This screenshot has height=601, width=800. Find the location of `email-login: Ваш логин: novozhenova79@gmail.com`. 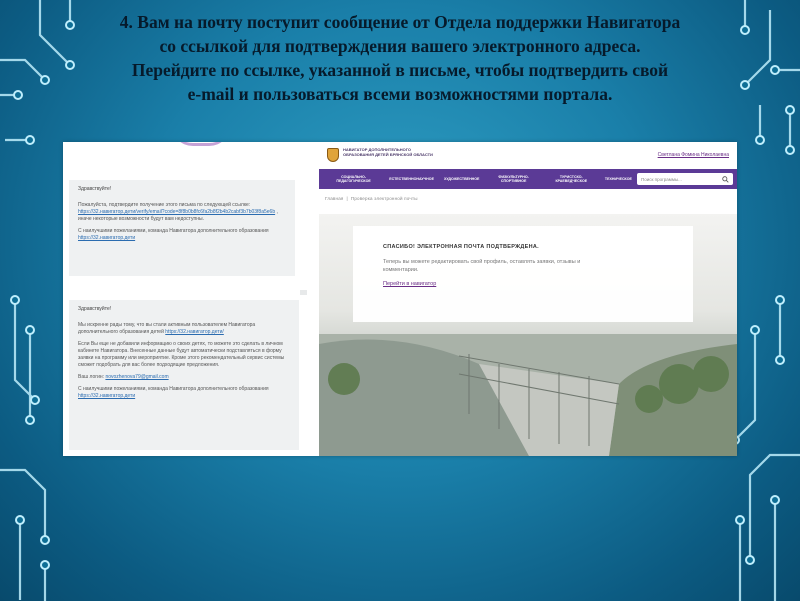

email-login: Ваш логин: novozhenova79@gmail.com is located at coordinates (184, 377).